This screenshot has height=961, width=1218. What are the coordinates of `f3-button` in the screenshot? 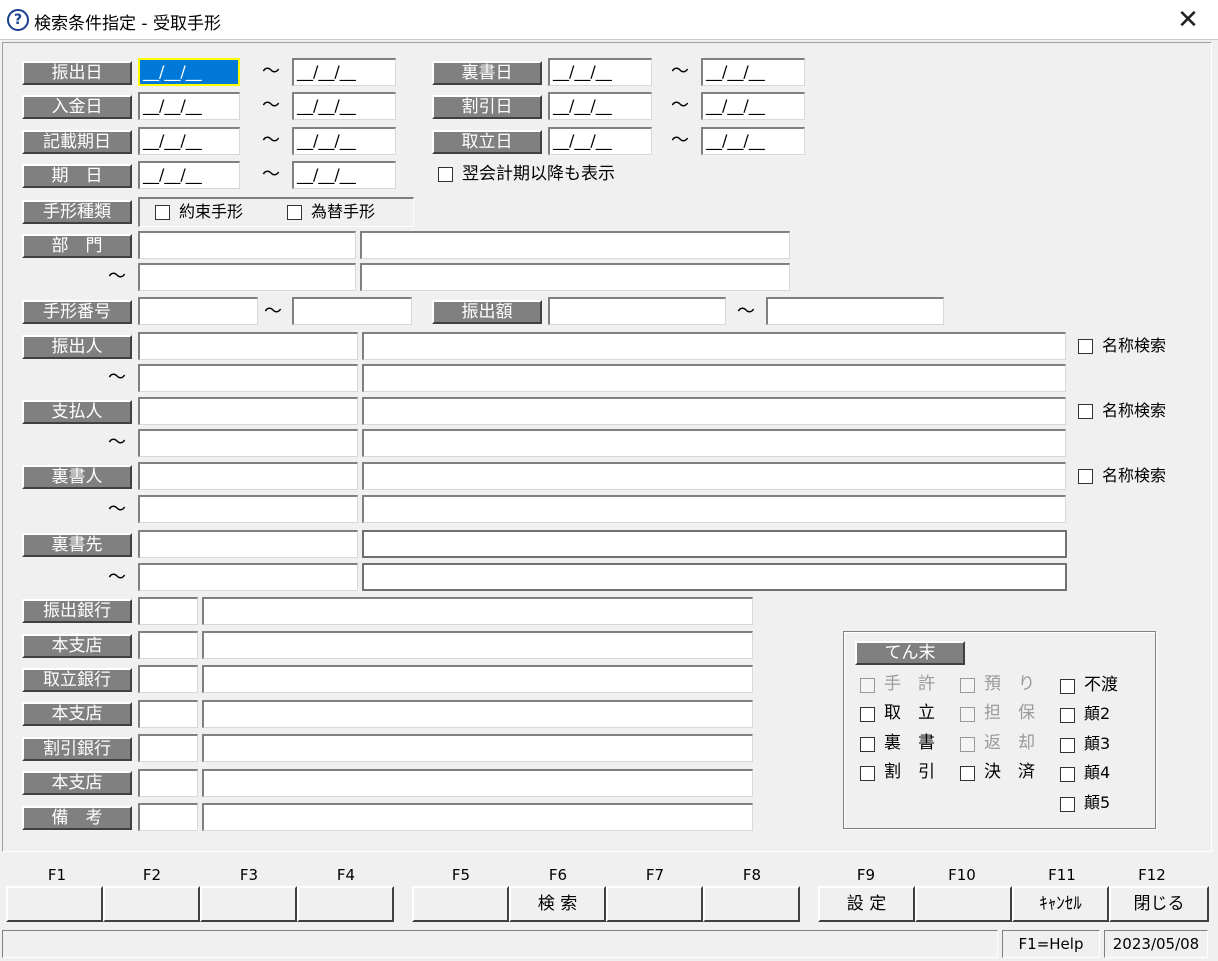 It's located at (248, 904).